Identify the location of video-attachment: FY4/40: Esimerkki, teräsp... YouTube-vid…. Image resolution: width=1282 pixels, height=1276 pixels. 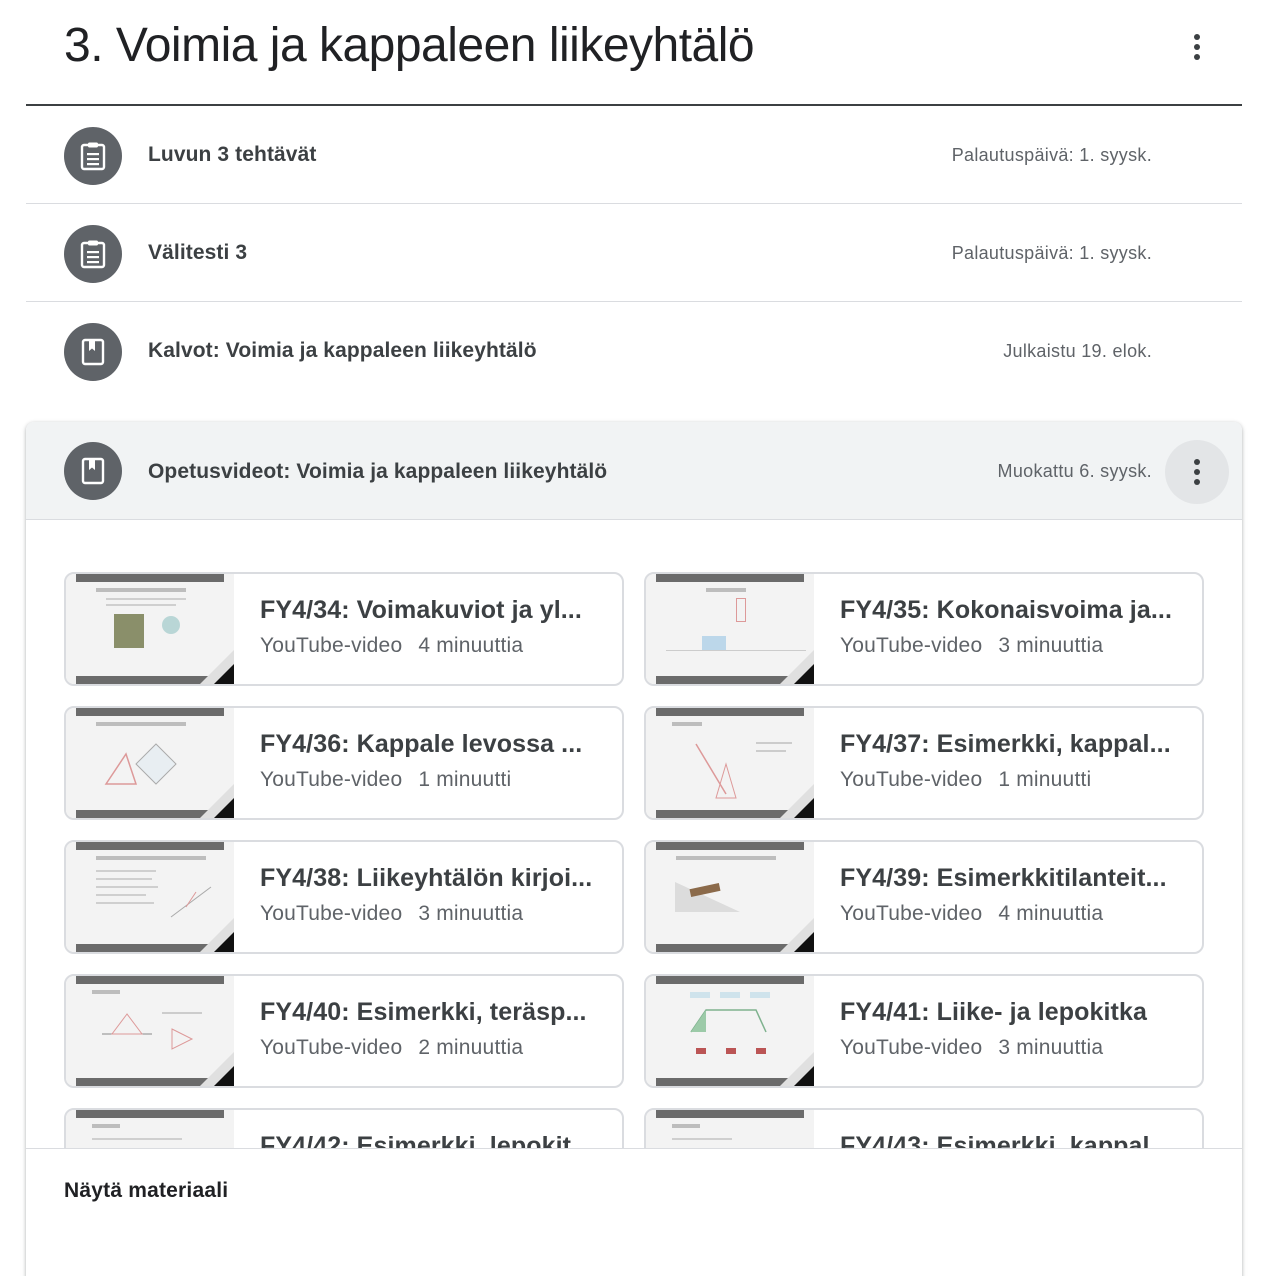
(344, 1031).